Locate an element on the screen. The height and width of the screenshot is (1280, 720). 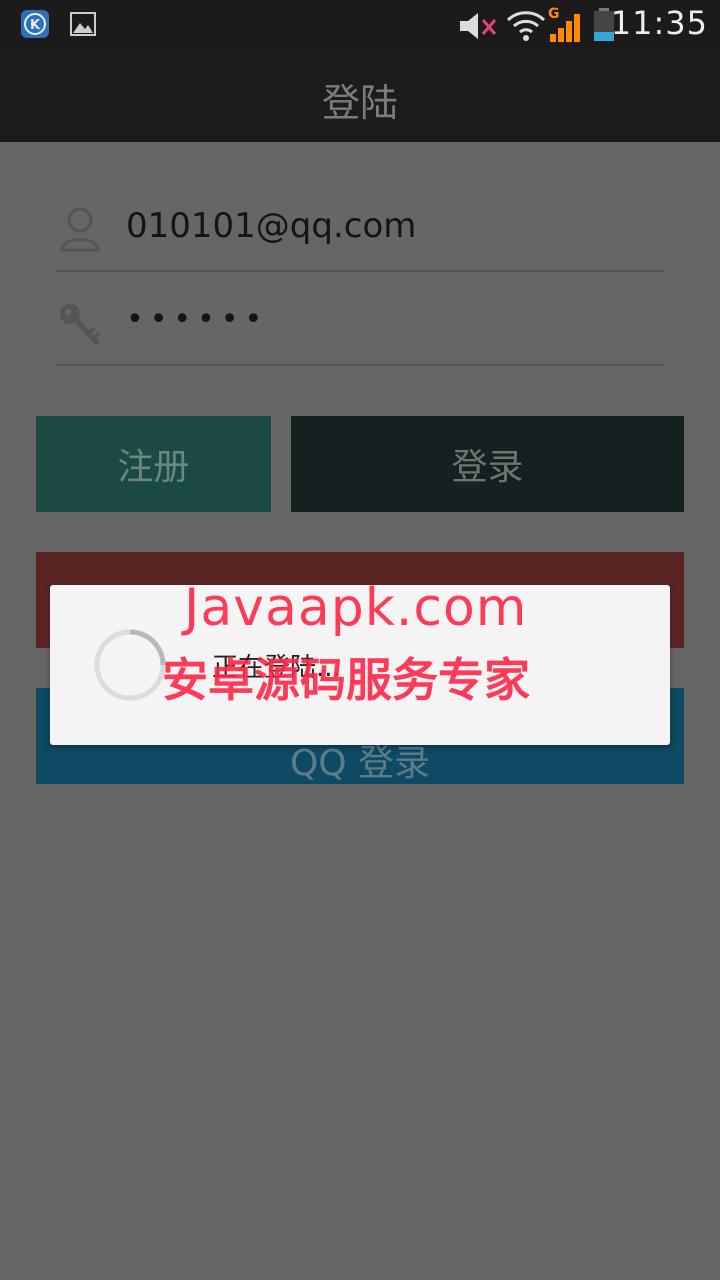
status-bar: K G 11:35 is located at coordinates (360, 25).